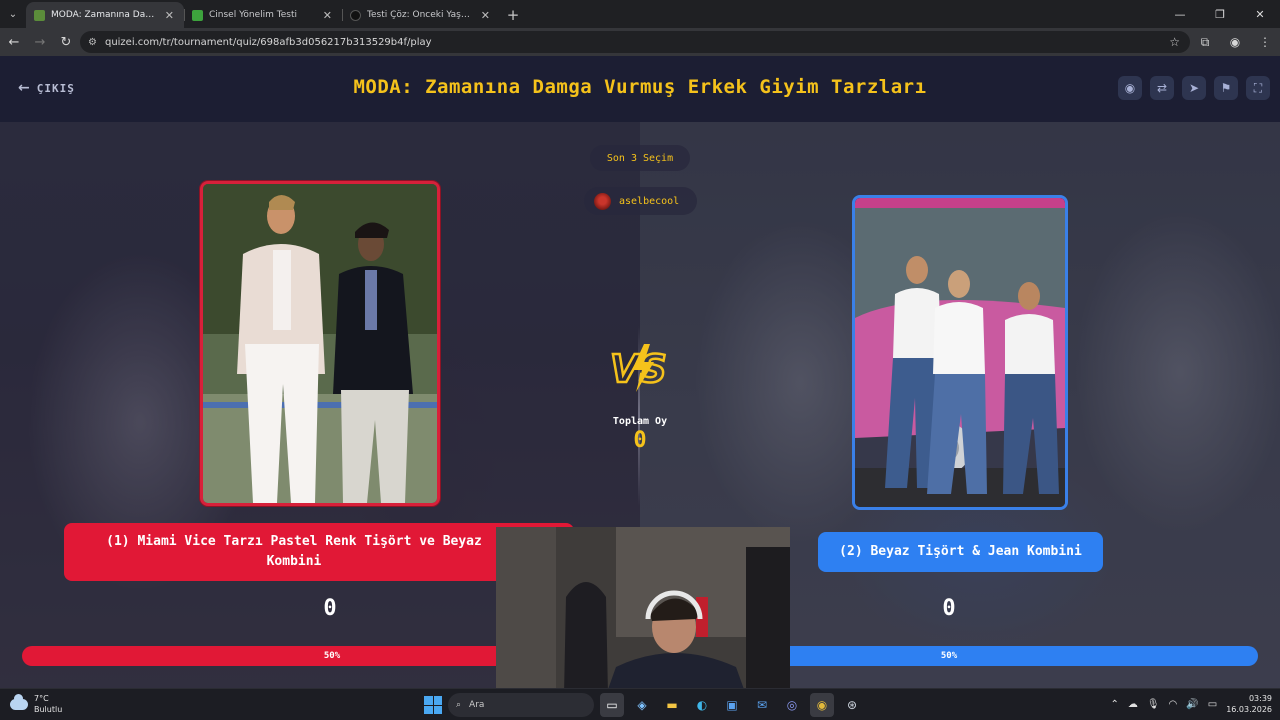 This screenshot has height=720, width=1280. I want to click on tab-onceki-yasam: Testi Çöz: Önceki Yaşamındaki C ✕, so click(421, 15).